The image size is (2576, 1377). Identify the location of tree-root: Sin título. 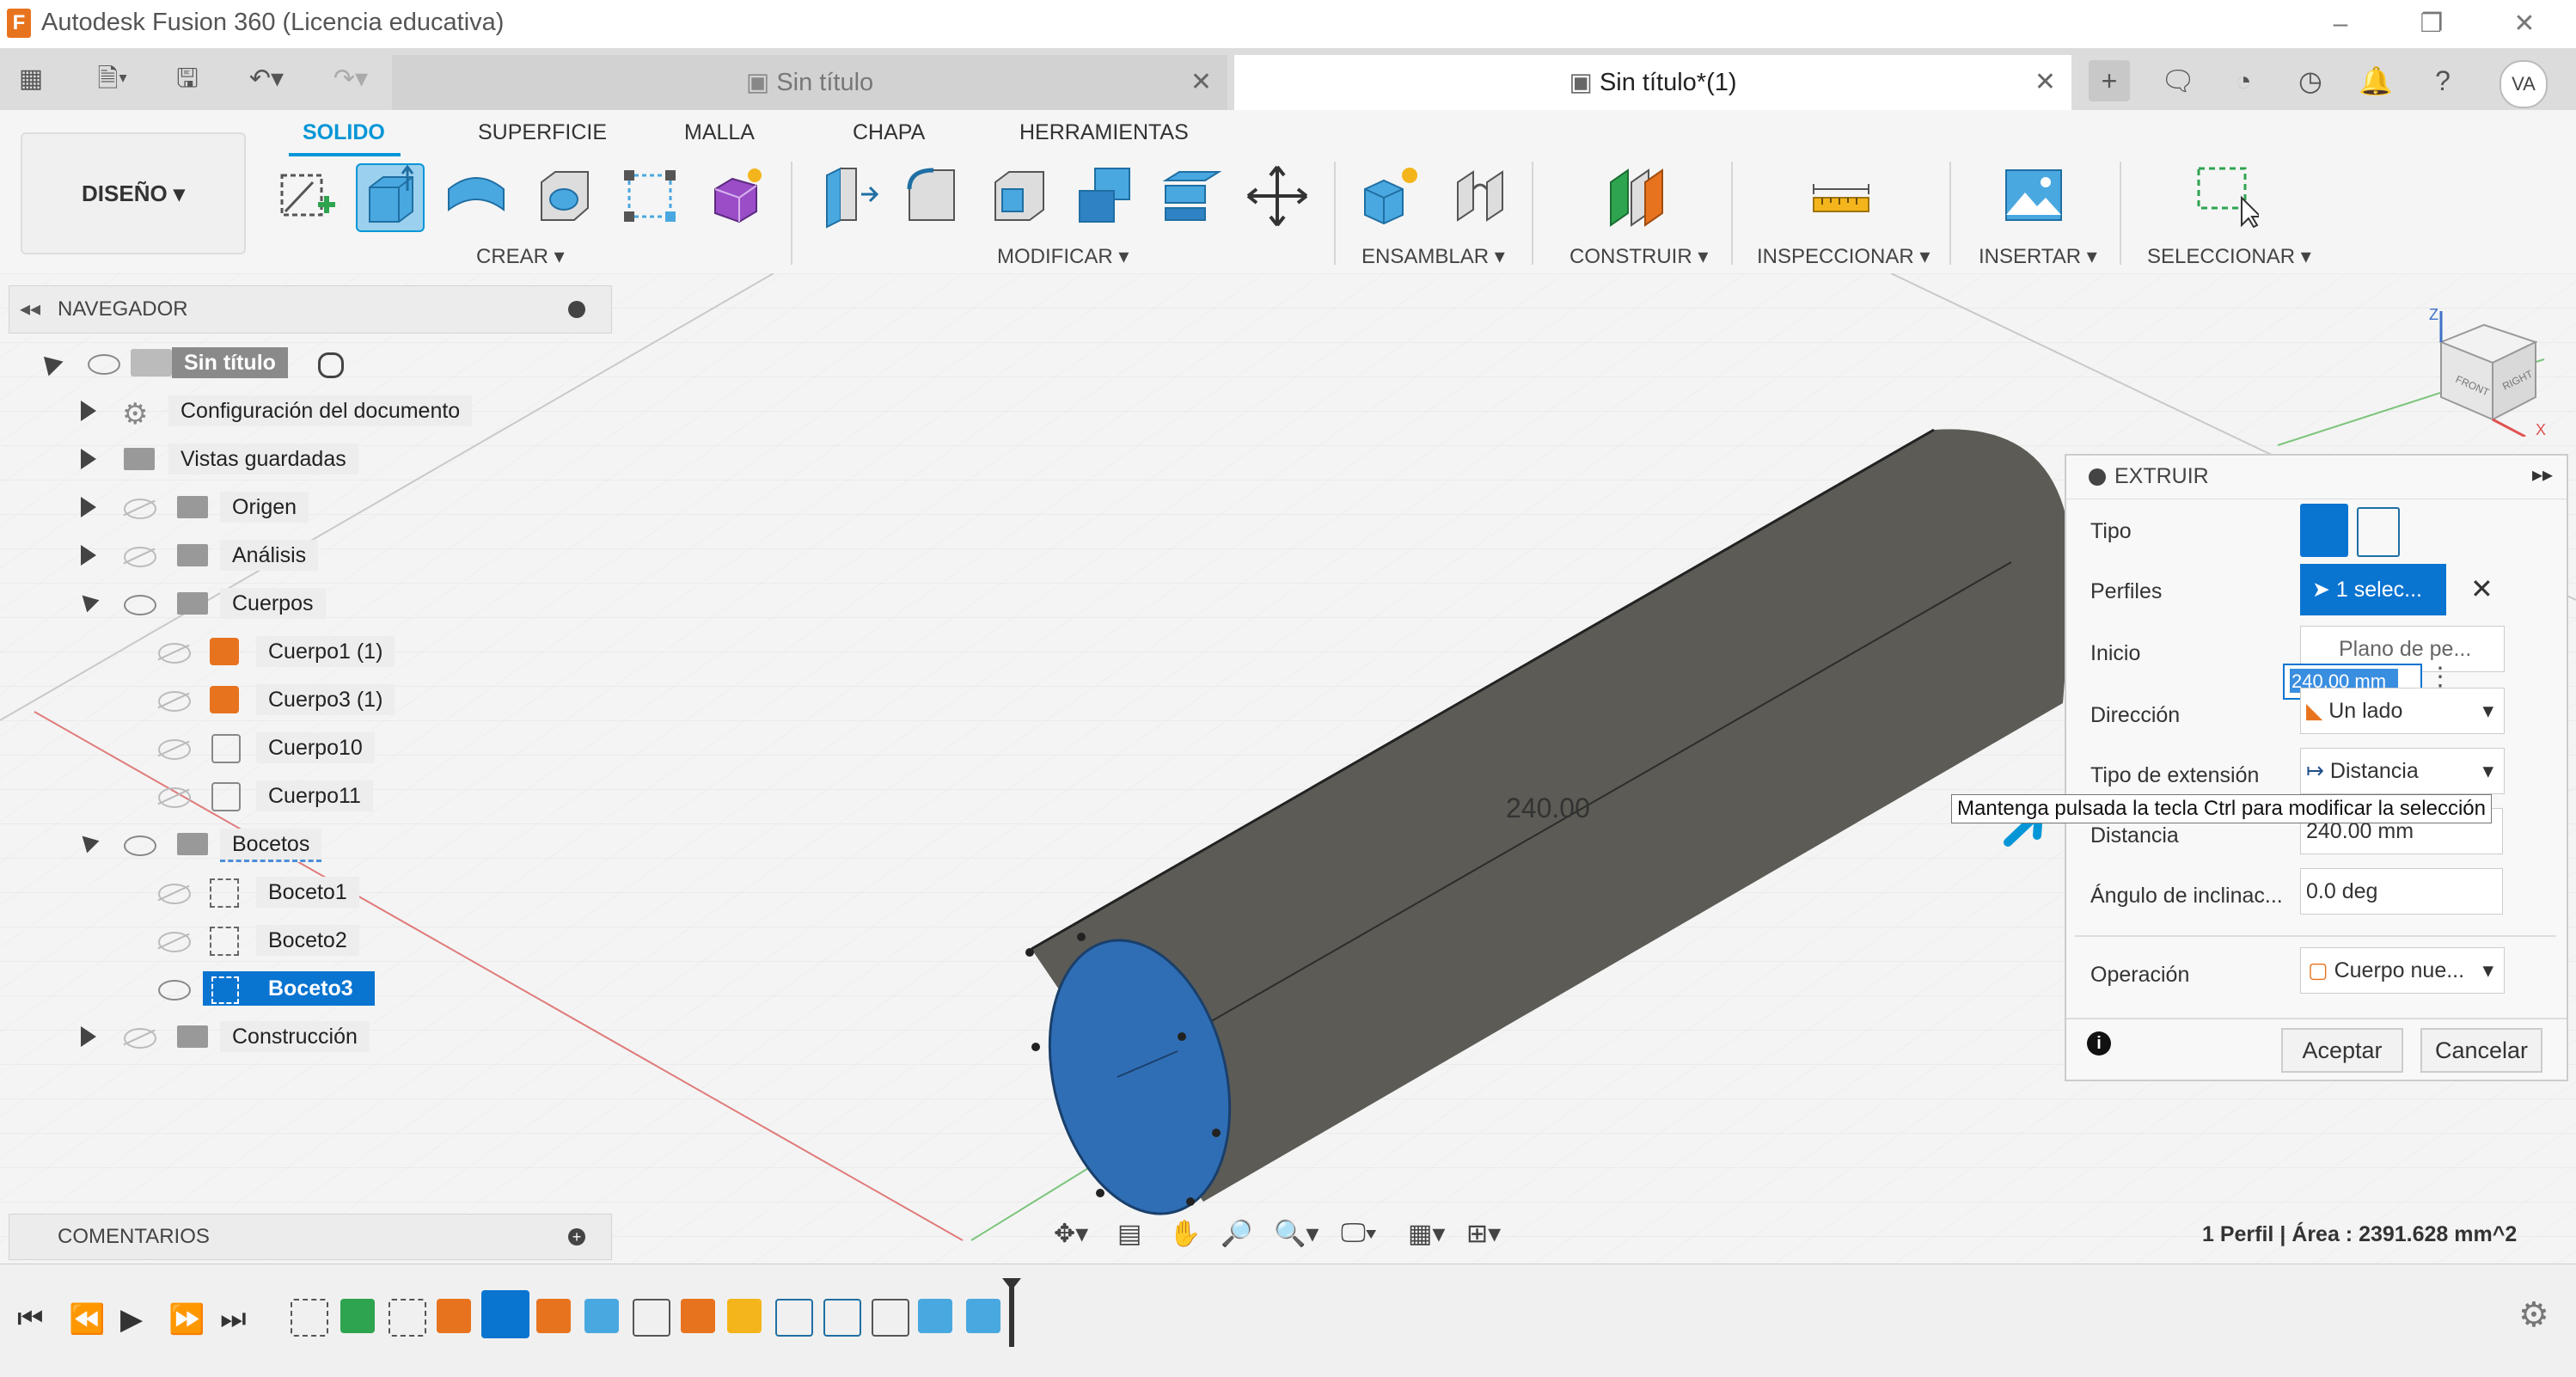
(309, 363).